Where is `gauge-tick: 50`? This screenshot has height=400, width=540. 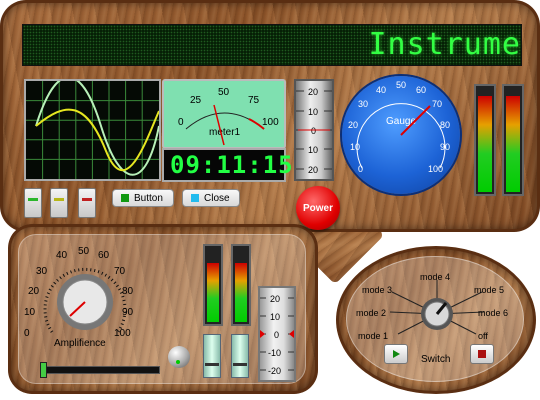
gauge-tick: 50 is located at coordinates (401, 85).